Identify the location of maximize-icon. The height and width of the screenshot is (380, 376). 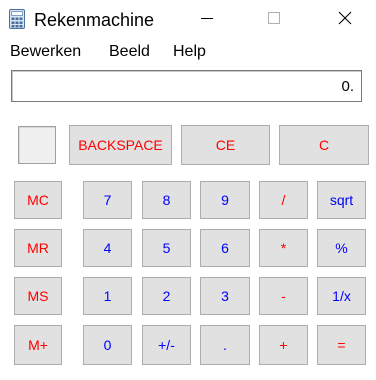
(274, 18).